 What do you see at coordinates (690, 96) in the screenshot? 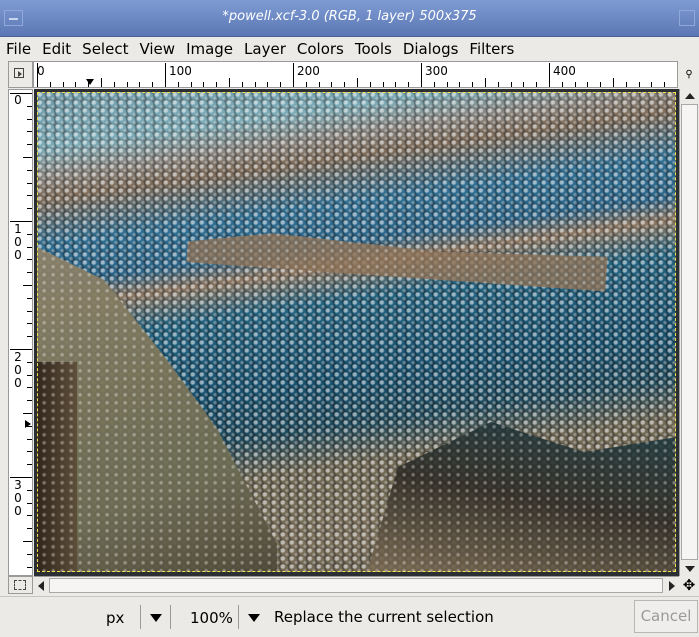
I see `scroll-up-icon` at bounding box center [690, 96].